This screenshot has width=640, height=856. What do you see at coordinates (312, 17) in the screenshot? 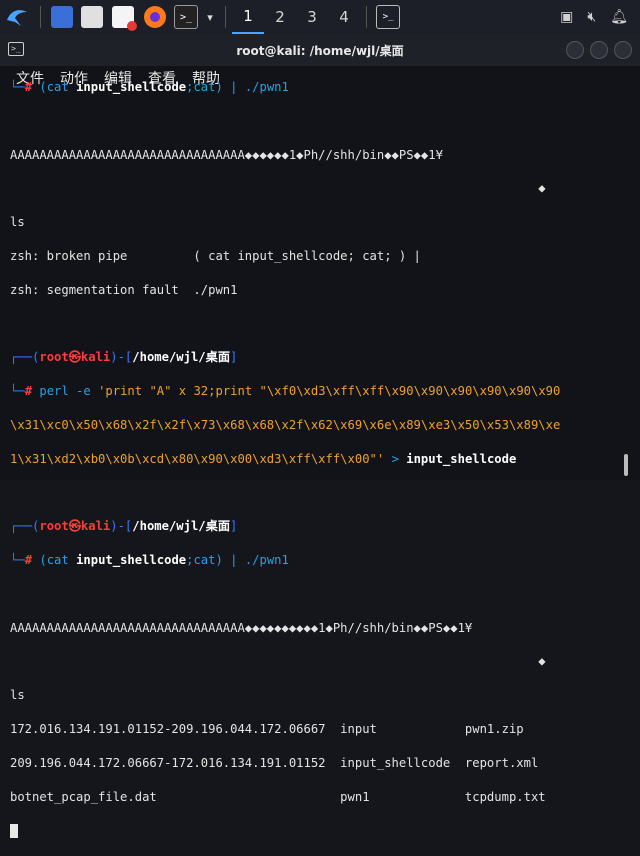
I see `workspace-3: 3` at bounding box center [312, 17].